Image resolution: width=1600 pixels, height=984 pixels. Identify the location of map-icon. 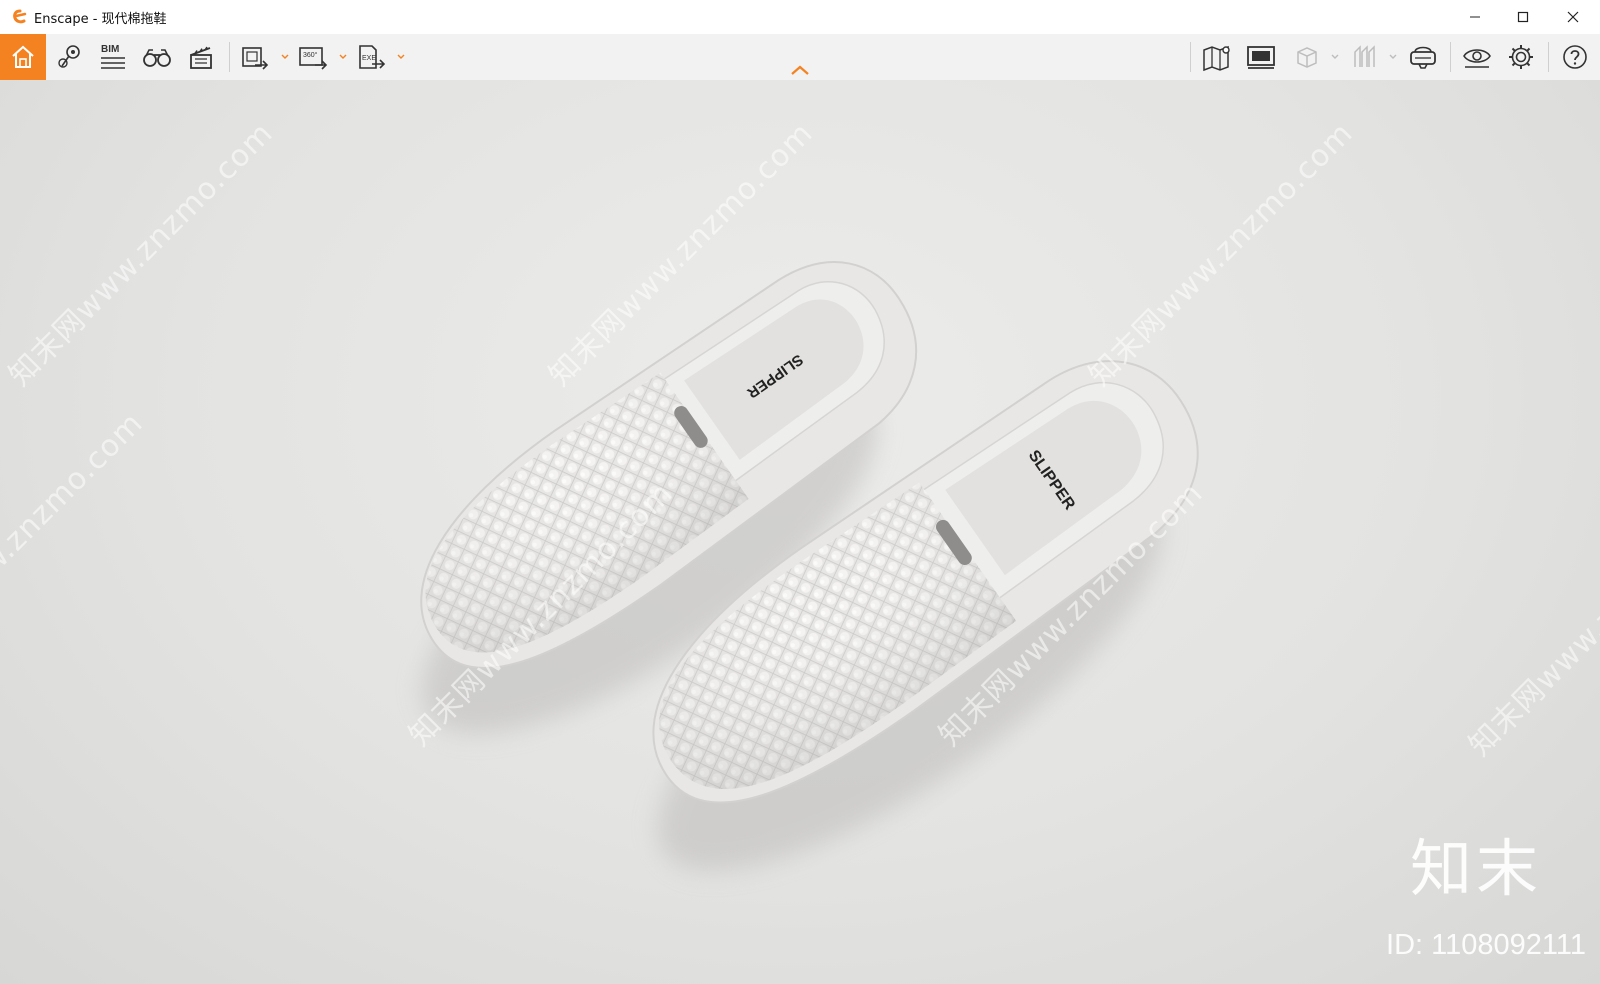
(1216, 58).